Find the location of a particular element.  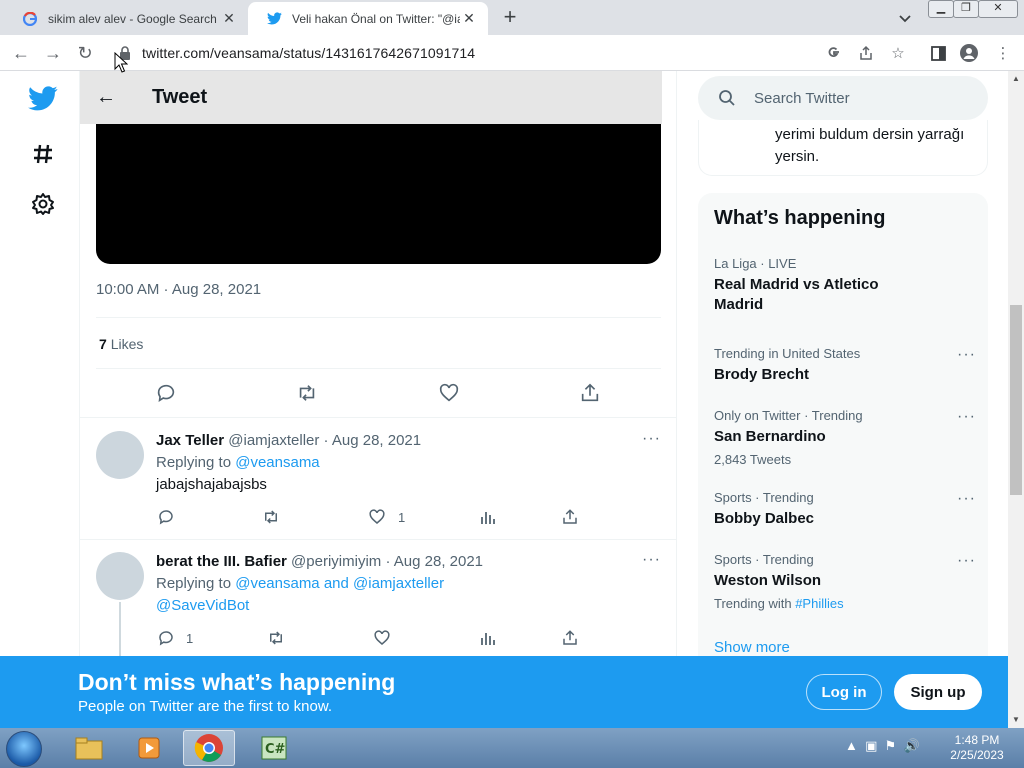

settings-gear-icon is located at coordinates (43, 204).